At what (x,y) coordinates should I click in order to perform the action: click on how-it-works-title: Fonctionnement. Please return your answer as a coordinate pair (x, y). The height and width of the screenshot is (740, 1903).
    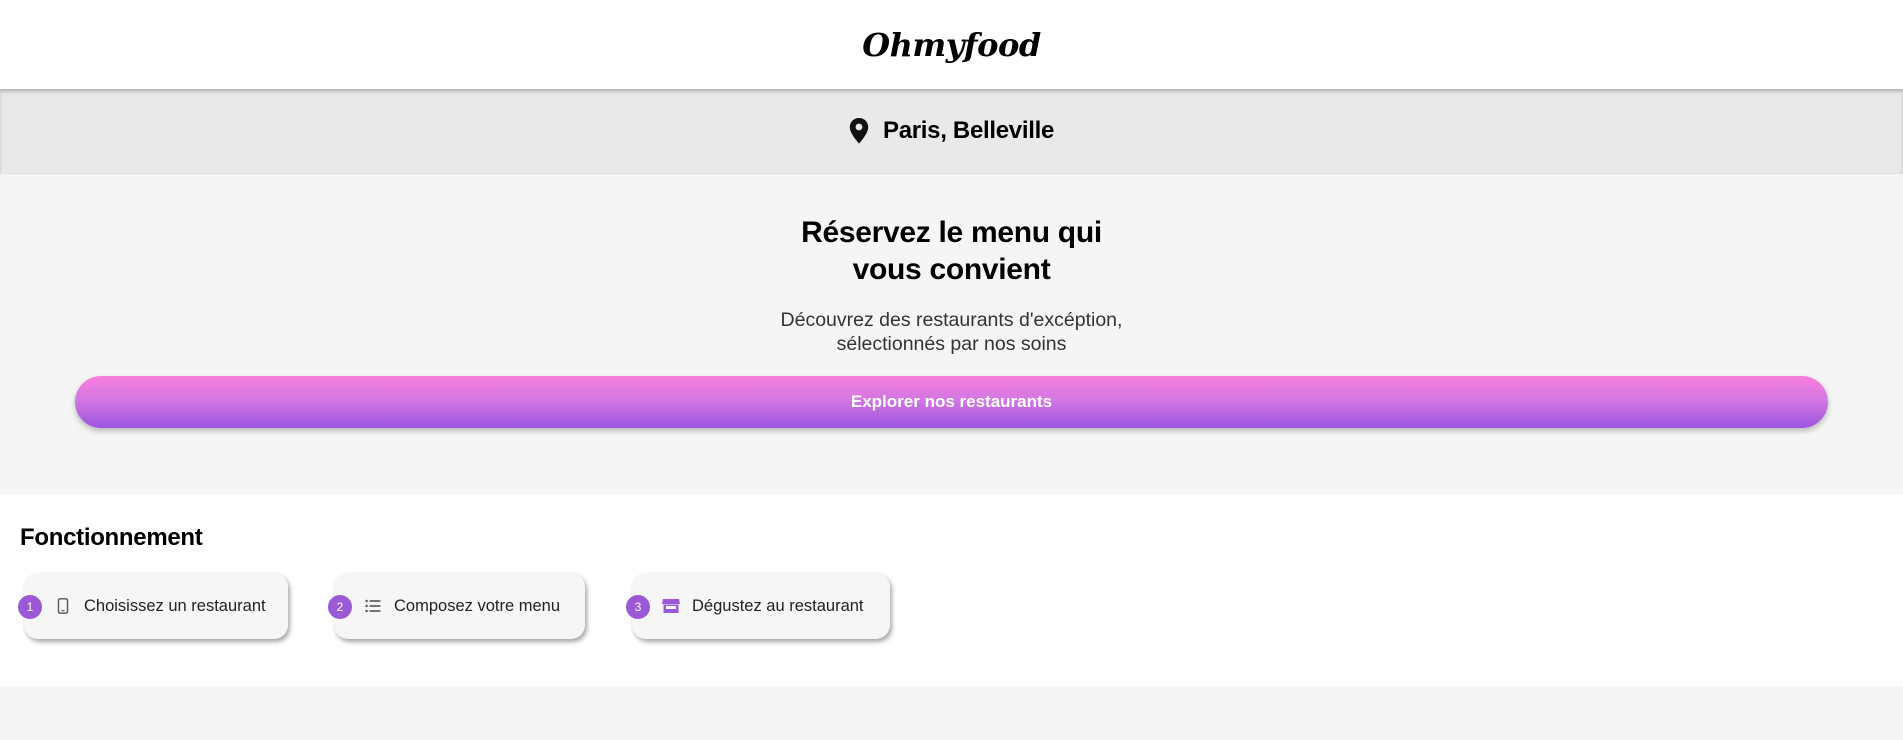
    Looking at the image, I should click on (111, 537).